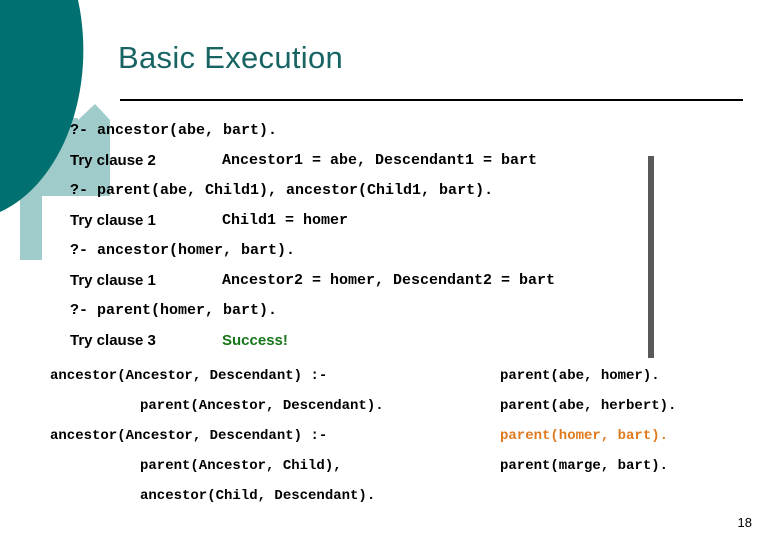 This screenshot has width=780, height=540. Describe the element at coordinates (174, 130) in the screenshot. I see `trace-query: ?- ancestor(abe, bart).` at that location.